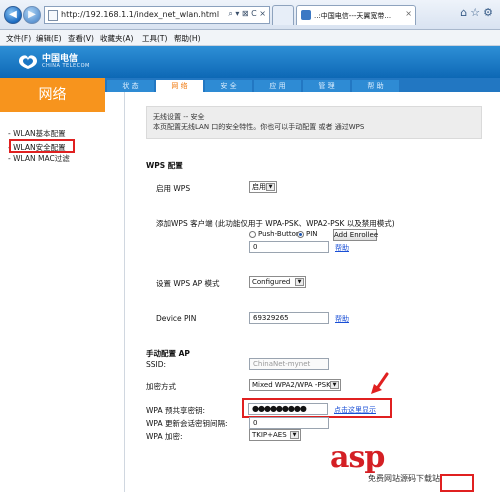  I want to click on pin-label: PIN, so click(312, 234).